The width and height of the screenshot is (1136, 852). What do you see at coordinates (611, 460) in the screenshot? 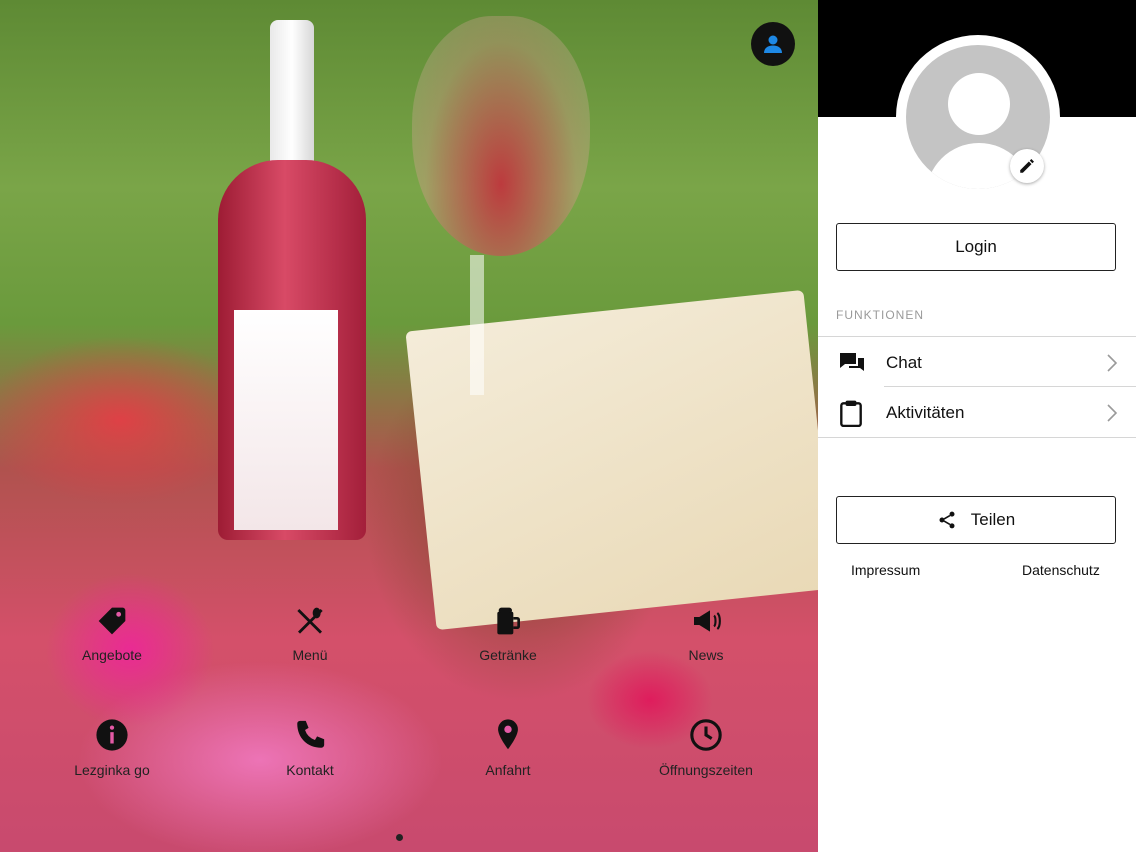
I see `book-decoration` at bounding box center [611, 460].